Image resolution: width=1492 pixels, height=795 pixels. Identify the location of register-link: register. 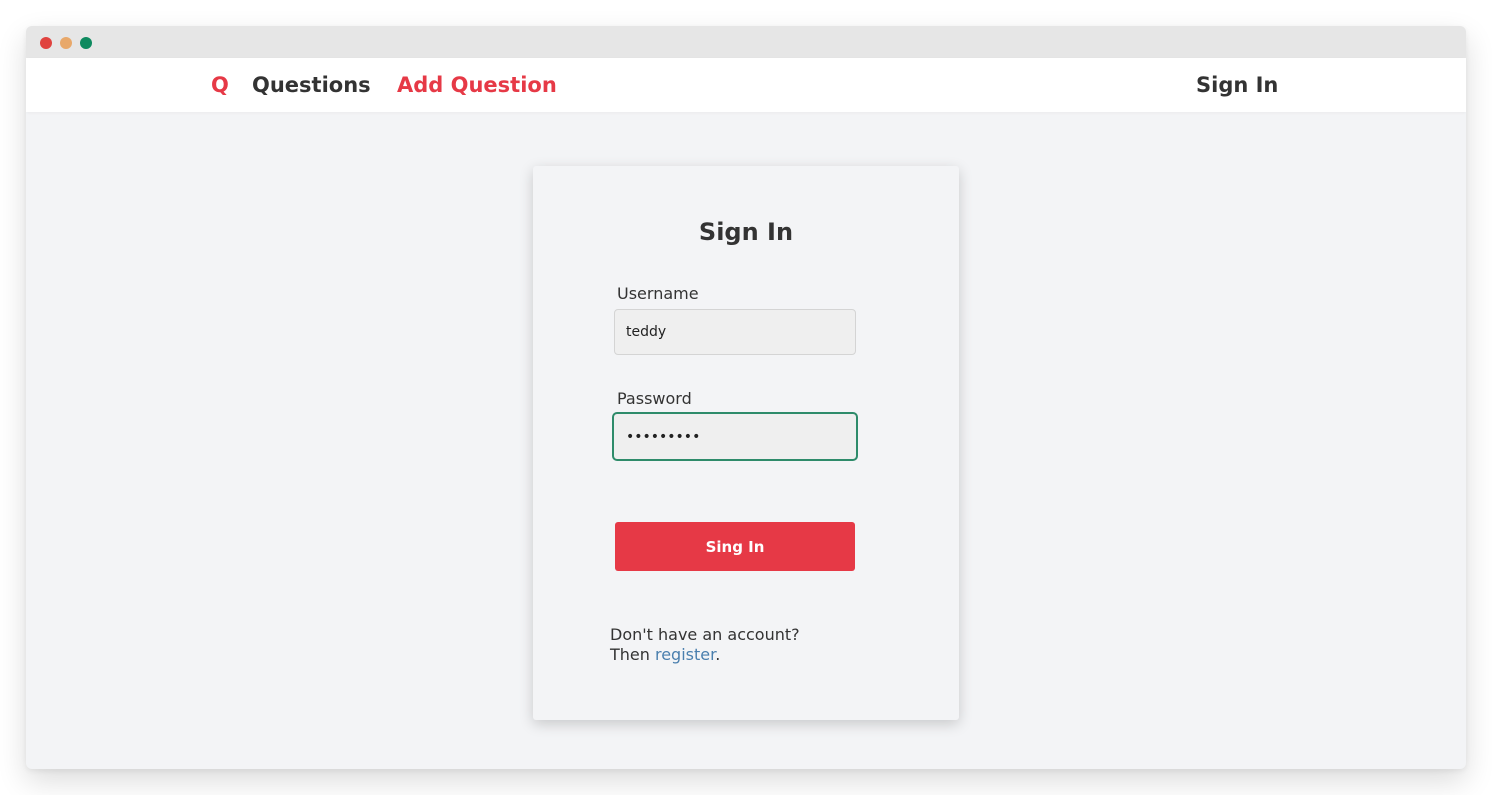
(685, 654).